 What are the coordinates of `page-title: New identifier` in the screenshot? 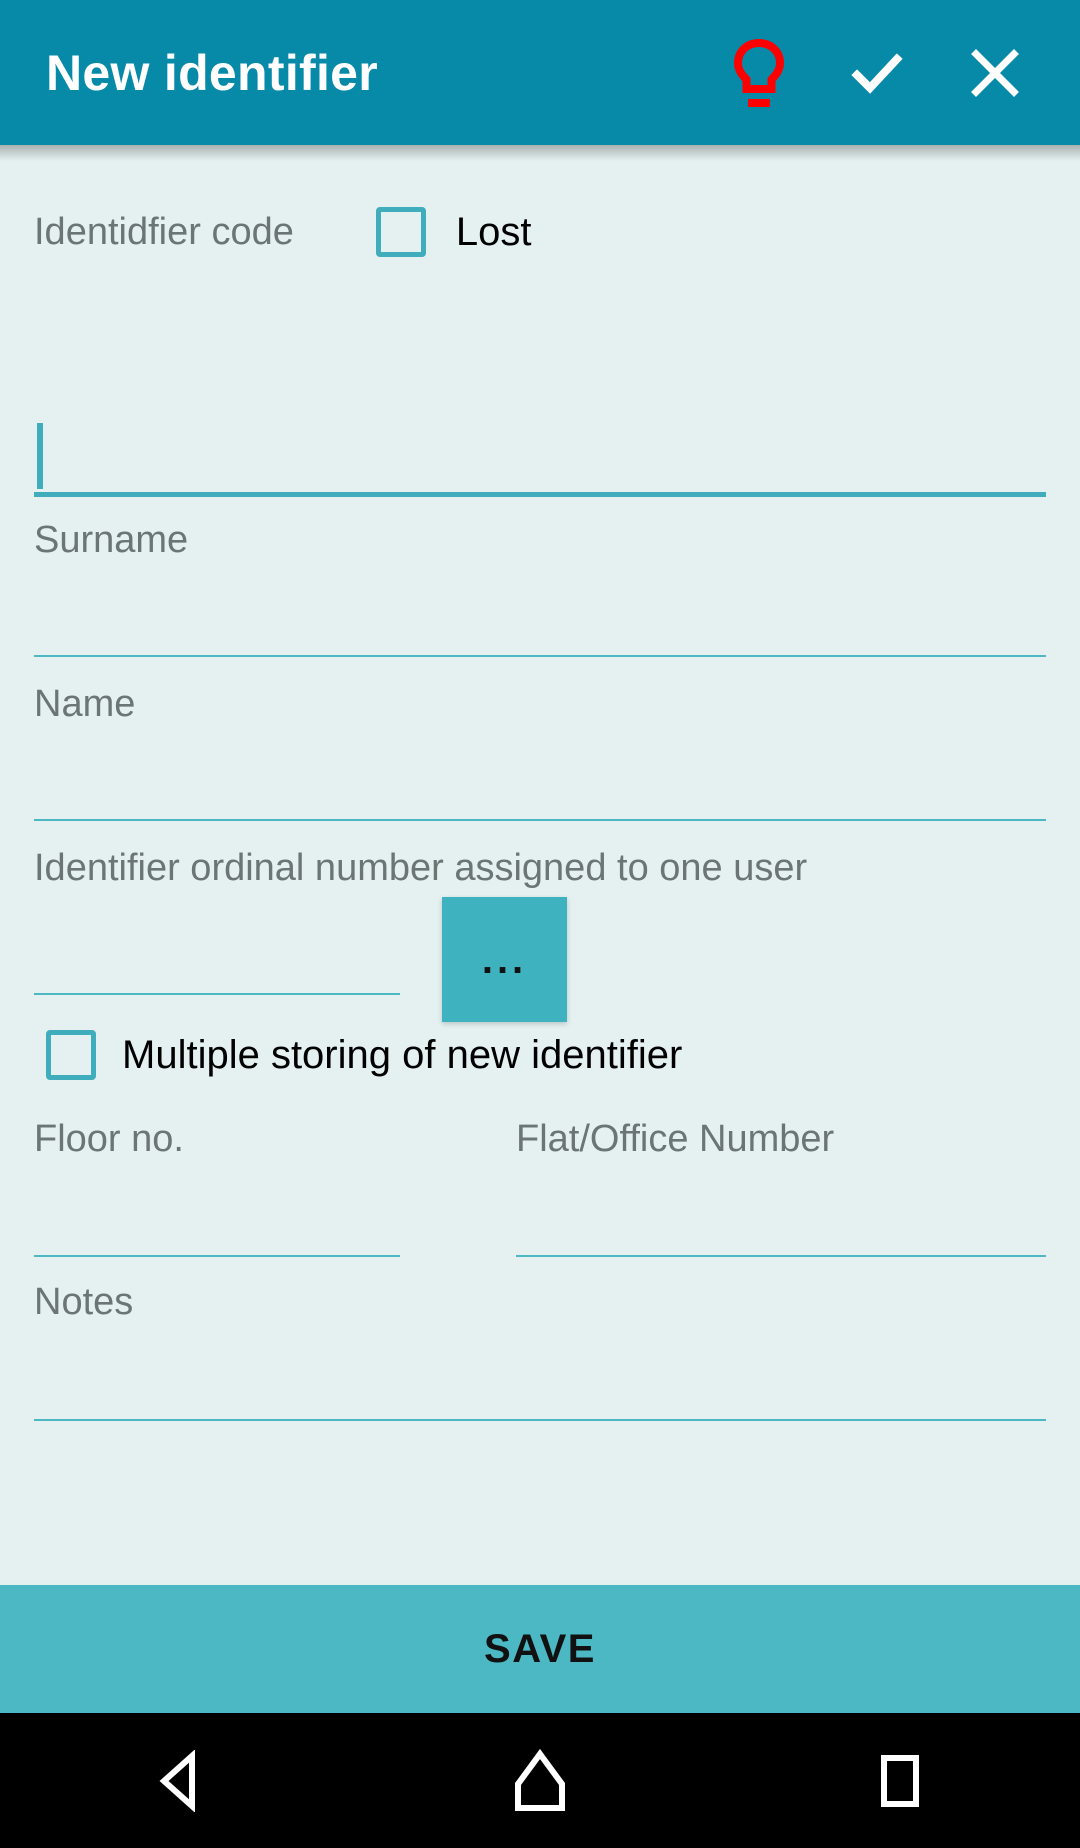 It's located at (212, 72).